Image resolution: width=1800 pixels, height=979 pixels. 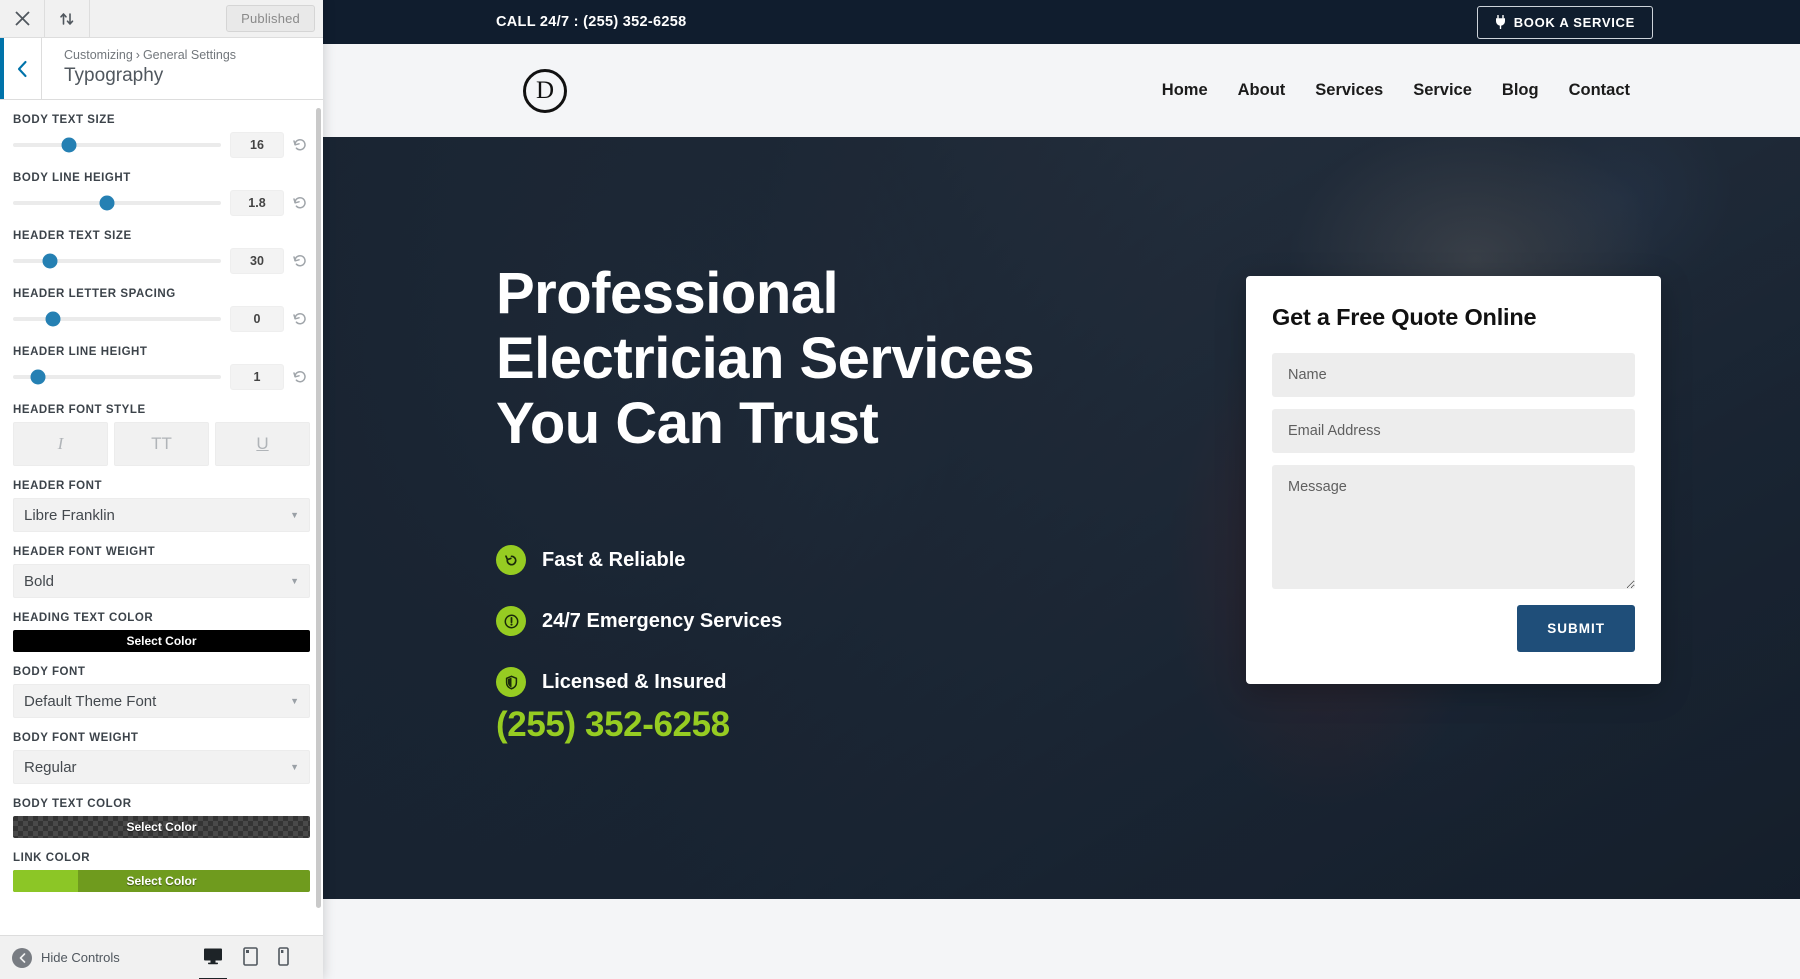 I want to click on expand-collapse-icon, so click(x=67, y=18).